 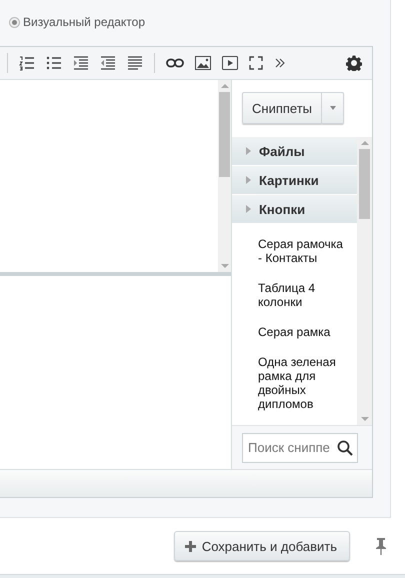 What do you see at coordinates (294, 180) in the screenshot?
I see `category-item: Картинки` at bounding box center [294, 180].